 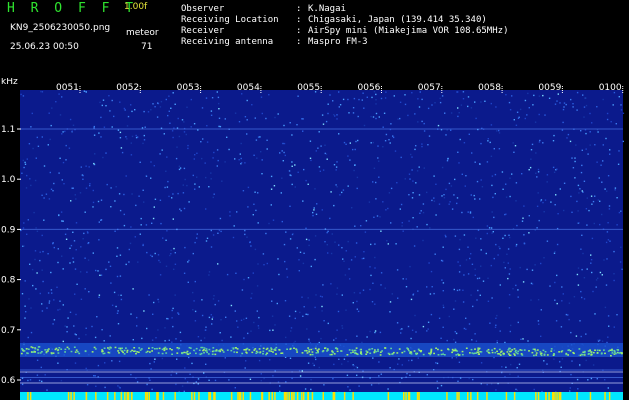 What do you see at coordinates (248, 88) in the screenshot?
I see `time-tick-label: 0054` at bounding box center [248, 88].